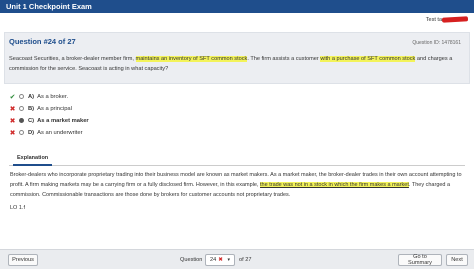 The image size is (474, 269). Describe the element at coordinates (49, 6) in the screenshot. I see `exam-title: Unit 1 Checkpoint Exam` at that location.